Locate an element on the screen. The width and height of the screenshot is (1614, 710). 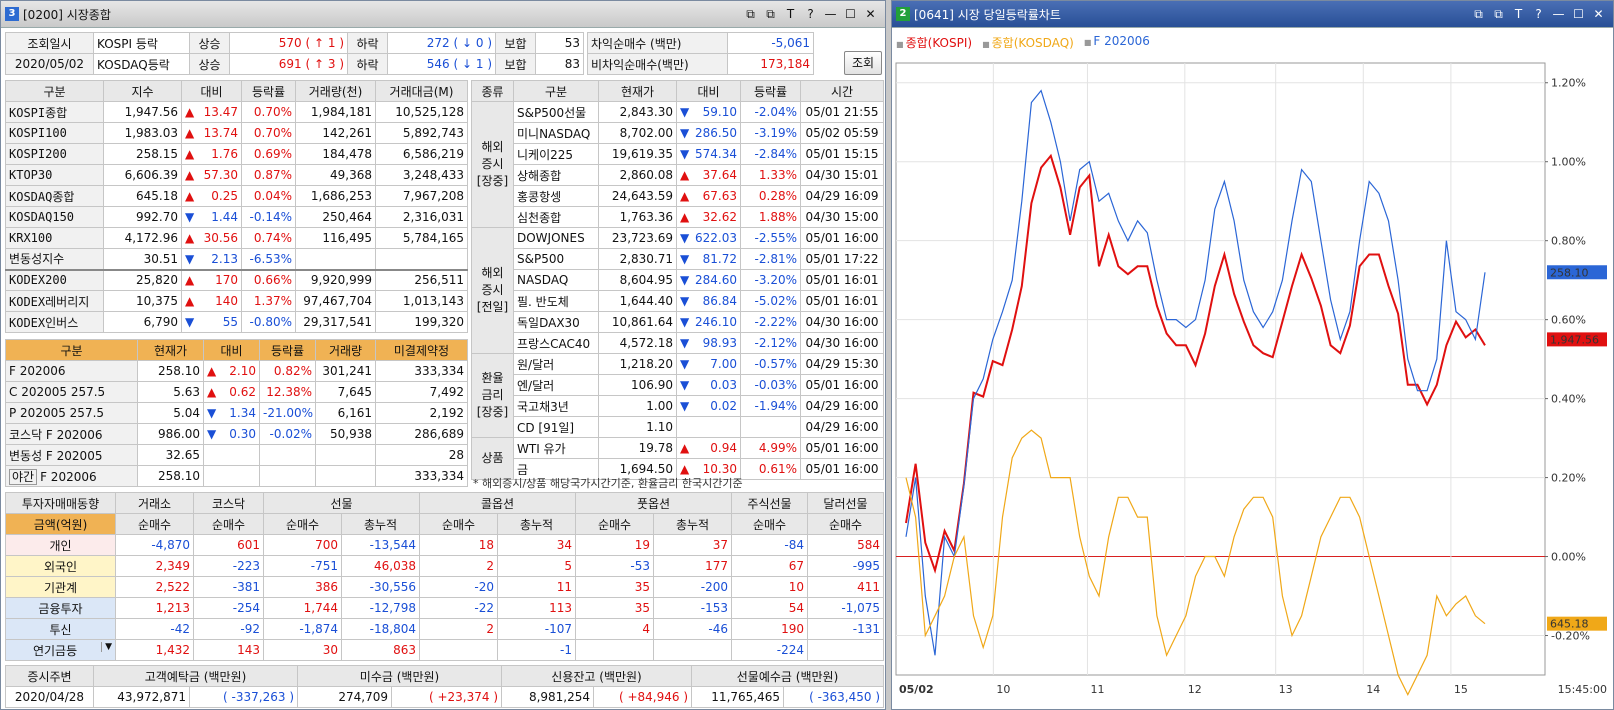
query-button: 조회 is located at coordinates (863, 63).